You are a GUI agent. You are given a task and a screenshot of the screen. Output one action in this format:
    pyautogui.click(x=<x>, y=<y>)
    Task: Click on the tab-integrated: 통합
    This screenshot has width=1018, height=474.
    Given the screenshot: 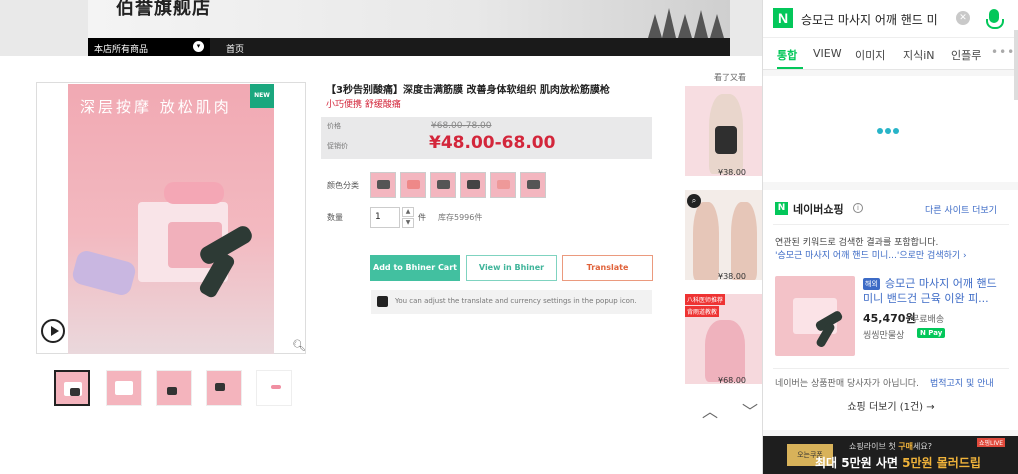 What is the action you would take?
    pyautogui.click(x=787, y=55)
    